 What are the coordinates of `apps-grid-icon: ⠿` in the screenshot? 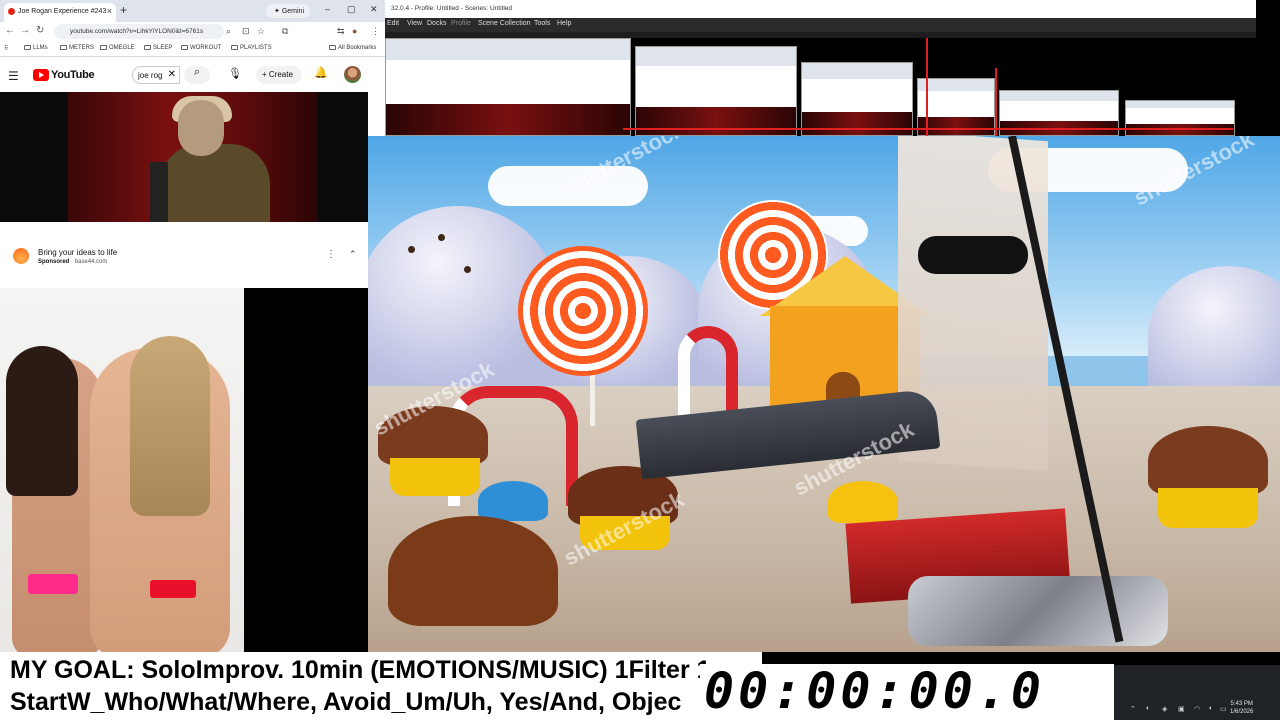 It's located at (6, 48).